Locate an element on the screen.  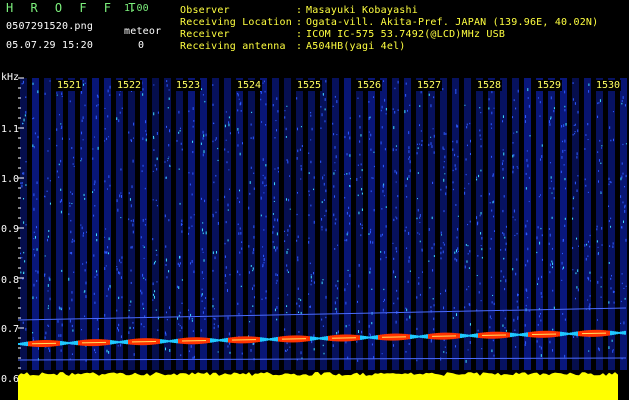
time-tick-label: 1522 is located at coordinates (129, 85).